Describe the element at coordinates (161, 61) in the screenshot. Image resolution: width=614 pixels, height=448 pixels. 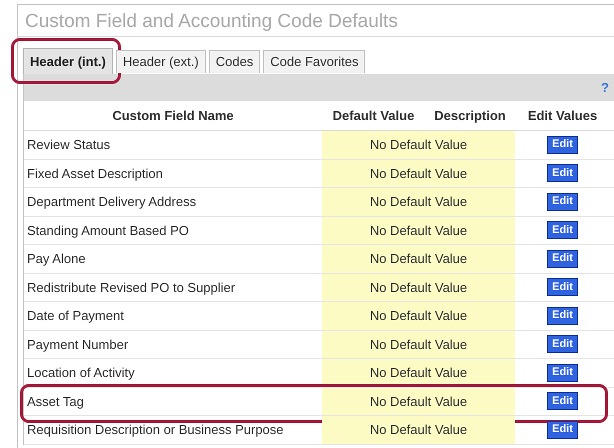
I see `tab: Header (ext.)` at that location.